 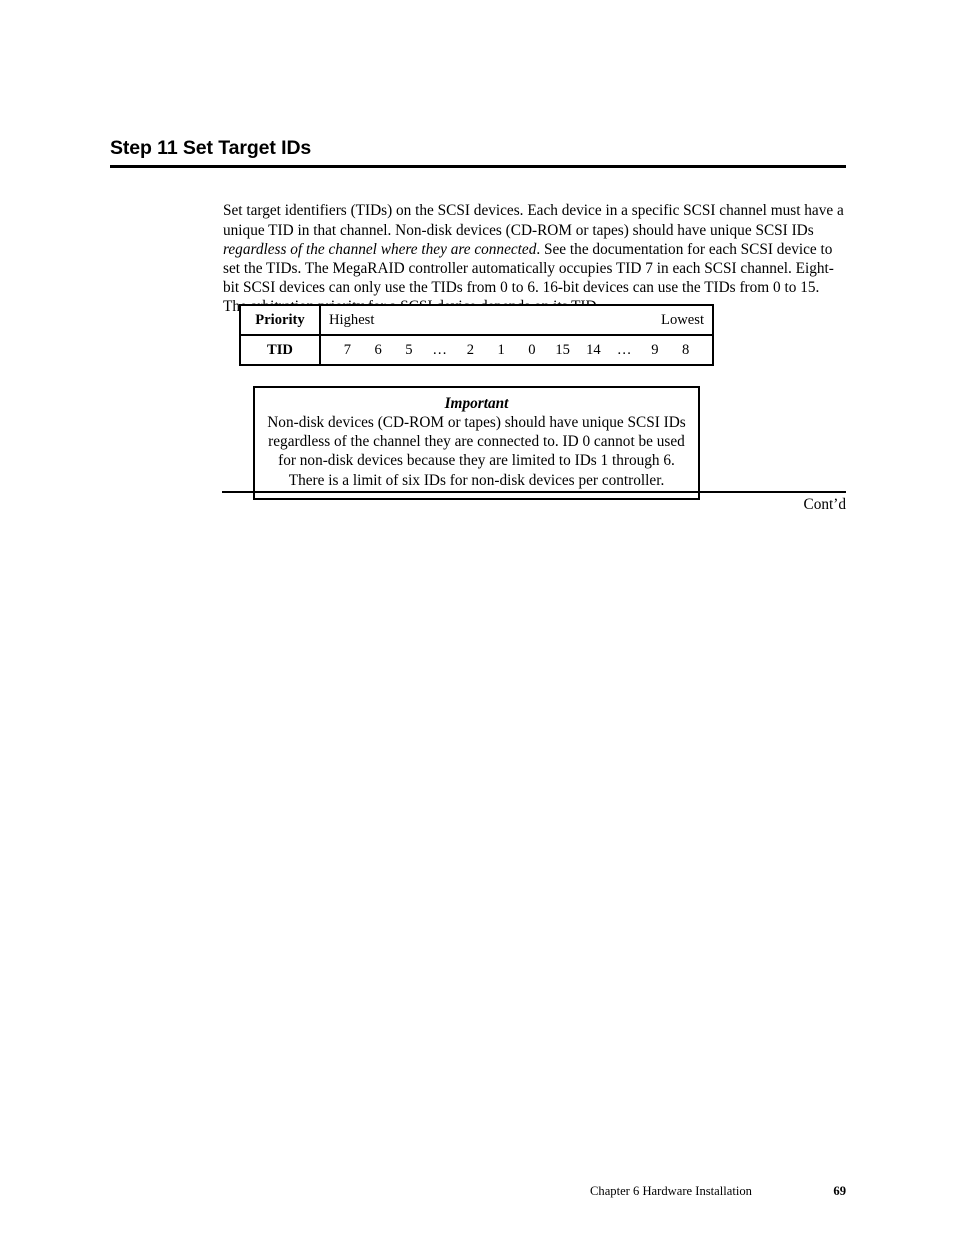 What do you see at coordinates (593, 349) in the screenshot?
I see `tid-value: 14` at bounding box center [593, 349].